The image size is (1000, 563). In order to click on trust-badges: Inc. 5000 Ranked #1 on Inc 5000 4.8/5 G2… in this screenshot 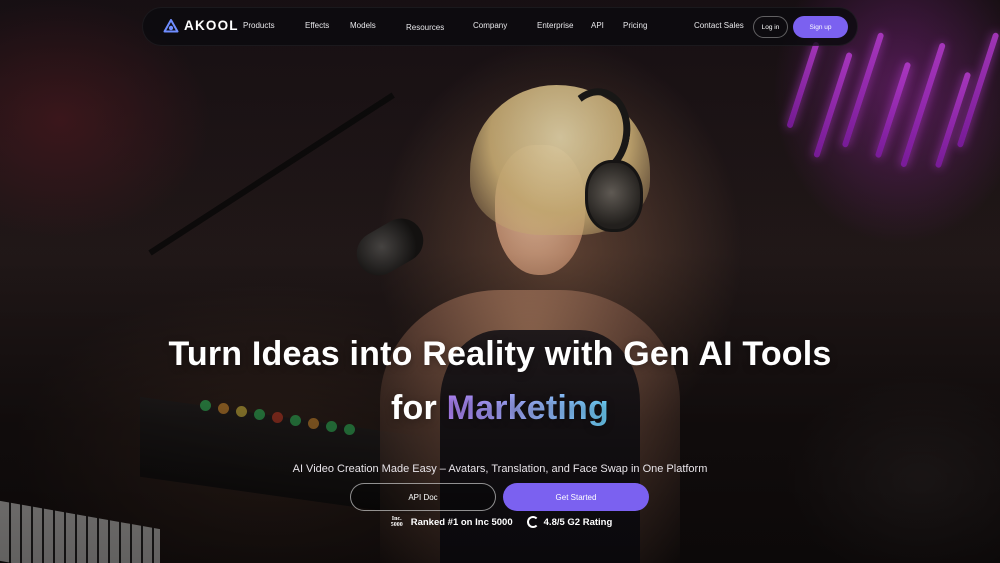, I will do `click(500, 522)`.